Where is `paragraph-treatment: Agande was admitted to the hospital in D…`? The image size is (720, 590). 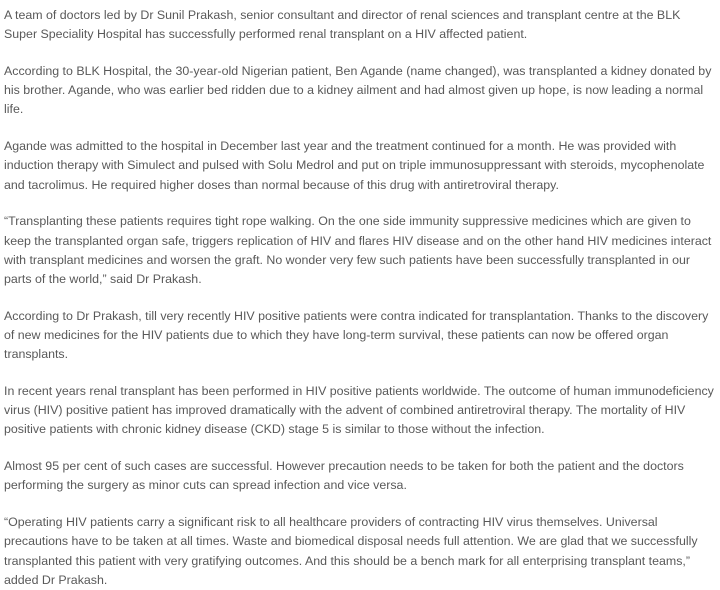 paragraph-treatment: Agande was admitted to the hospital in D… is located at coordinates (354, 165).